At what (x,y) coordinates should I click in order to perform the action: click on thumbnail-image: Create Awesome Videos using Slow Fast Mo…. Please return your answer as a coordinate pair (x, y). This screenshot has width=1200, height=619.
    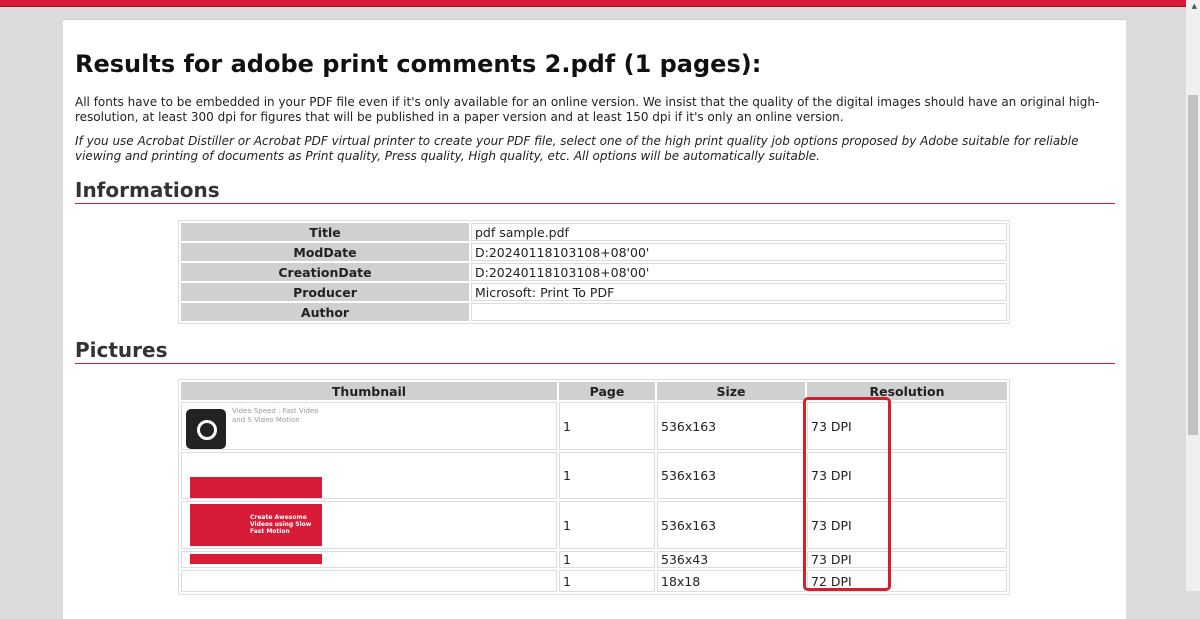
    Looking at the image, I should click on (252, 525).